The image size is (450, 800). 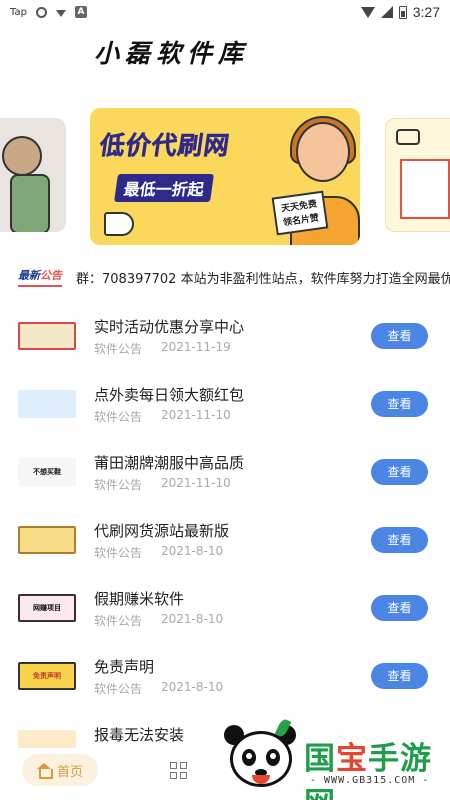 I want to click on item-title: 代刷网货源站最新版, so click(x=162, y=531).